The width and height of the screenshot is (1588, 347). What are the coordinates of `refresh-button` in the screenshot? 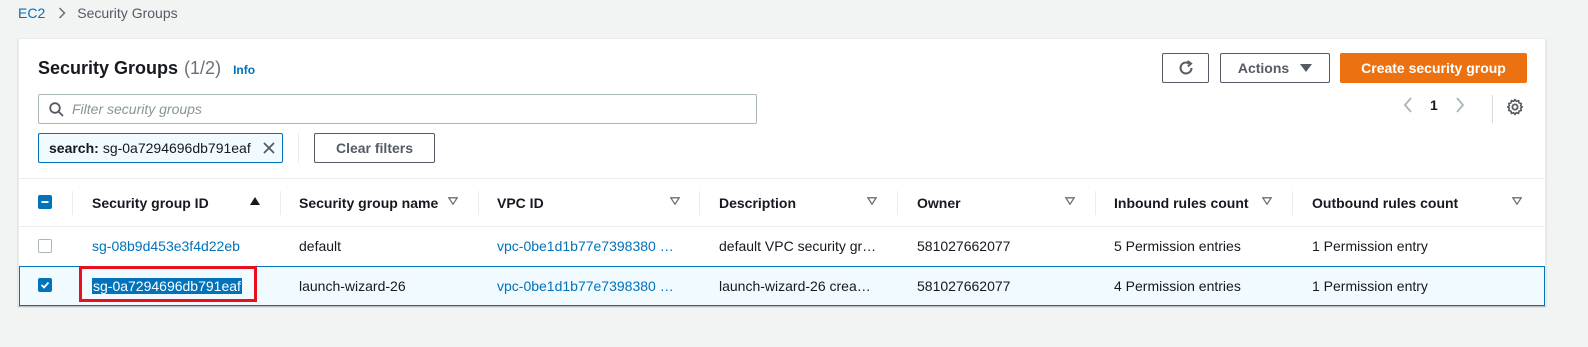 It's located at (1185, 68).